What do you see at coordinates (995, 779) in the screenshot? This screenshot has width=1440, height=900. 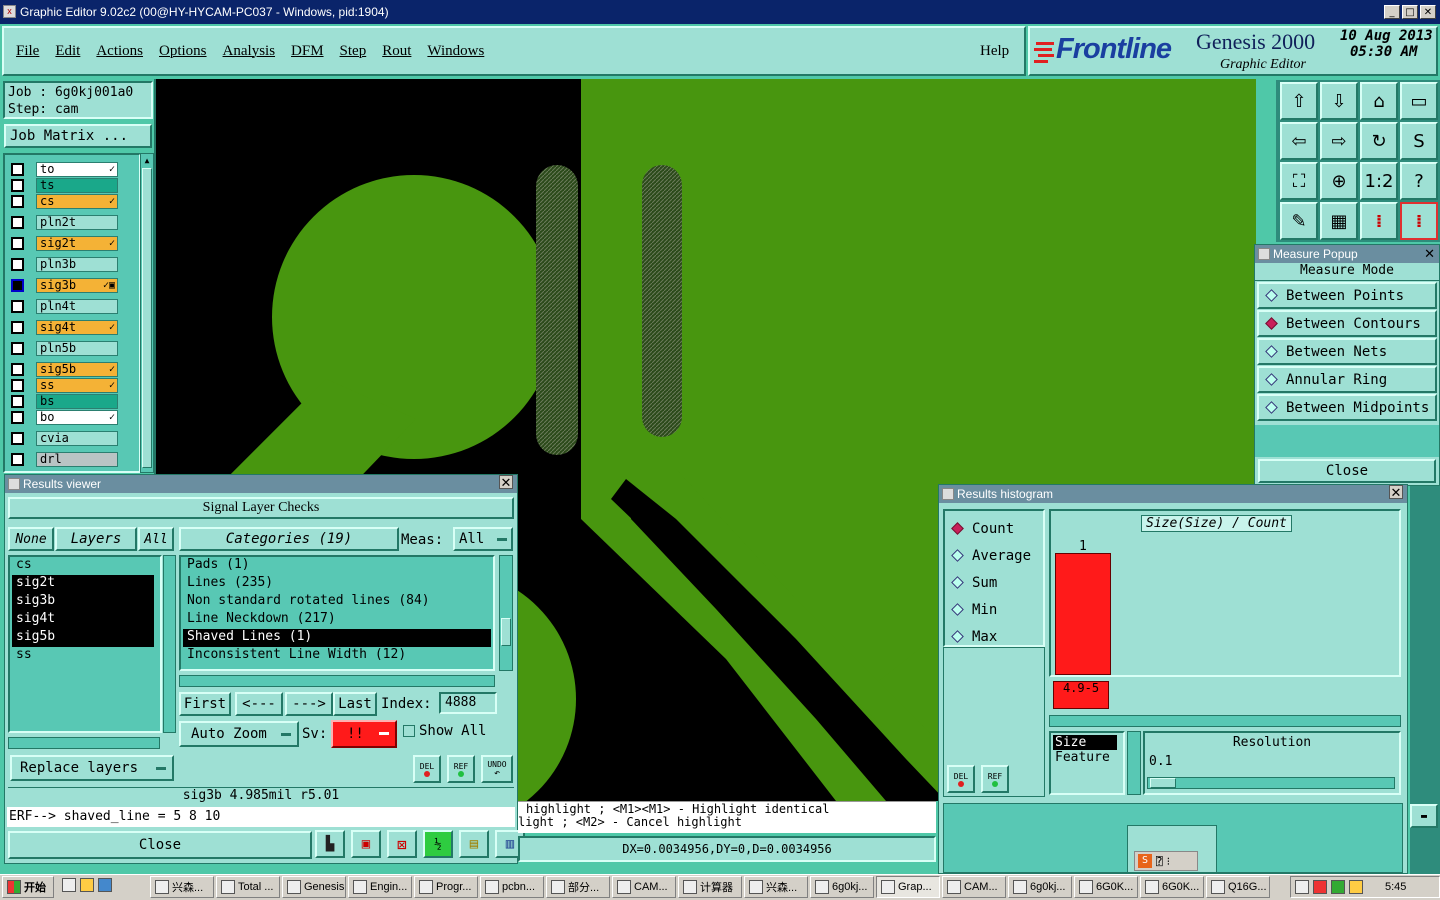 I see `hist-ref-button: REF` at bounding box center [995, 779].